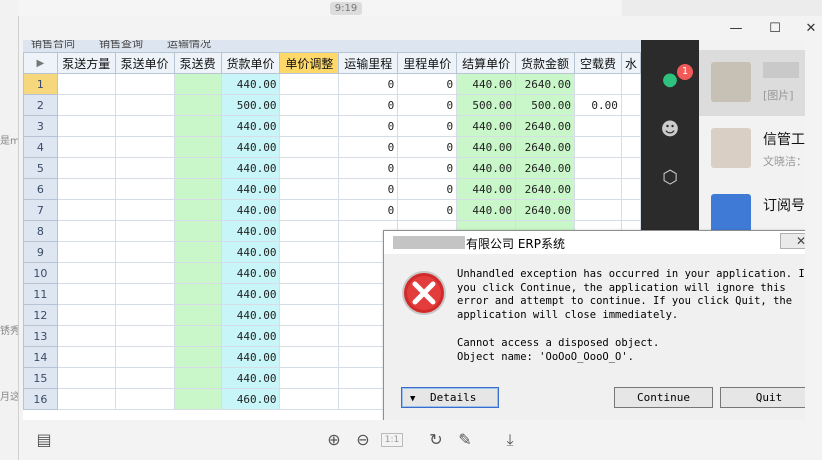  What do you see at coordinates (427, 147) in the screenshot?
I see `cell-distance-price: 0` at bounding box center [427, 147].